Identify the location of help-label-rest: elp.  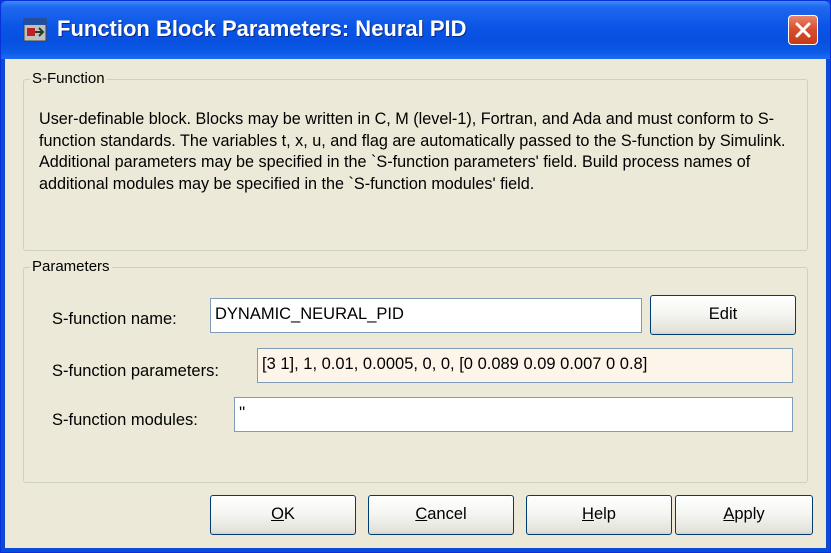
(604, 514).